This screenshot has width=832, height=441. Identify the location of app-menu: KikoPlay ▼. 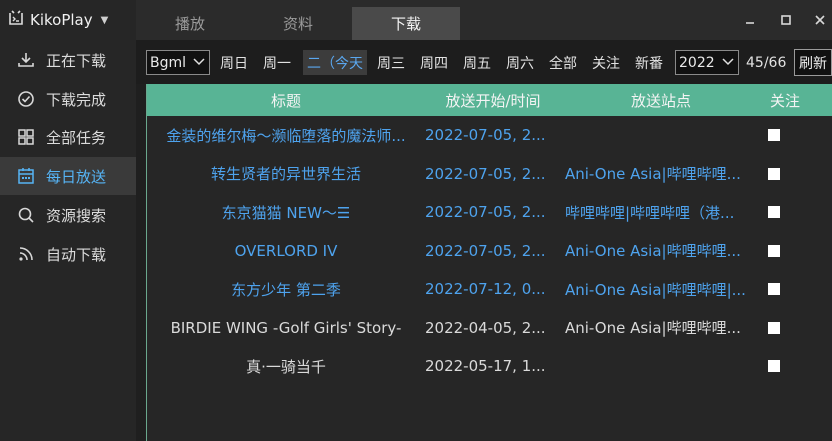
(68, 20).